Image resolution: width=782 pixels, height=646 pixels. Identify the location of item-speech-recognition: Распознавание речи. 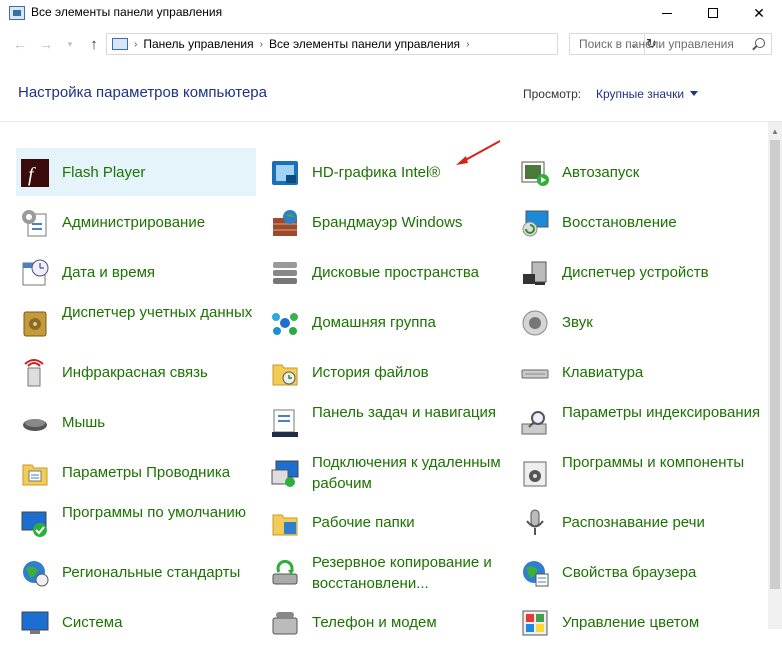
(636, 522).